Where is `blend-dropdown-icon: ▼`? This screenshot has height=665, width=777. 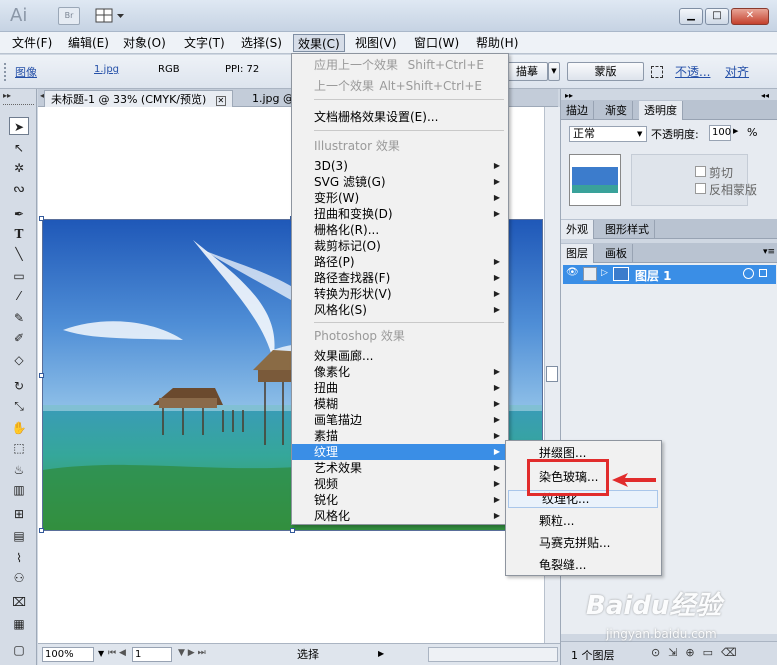
blend-dropdown-icon: ▼ is located at coordinates (639, 134).